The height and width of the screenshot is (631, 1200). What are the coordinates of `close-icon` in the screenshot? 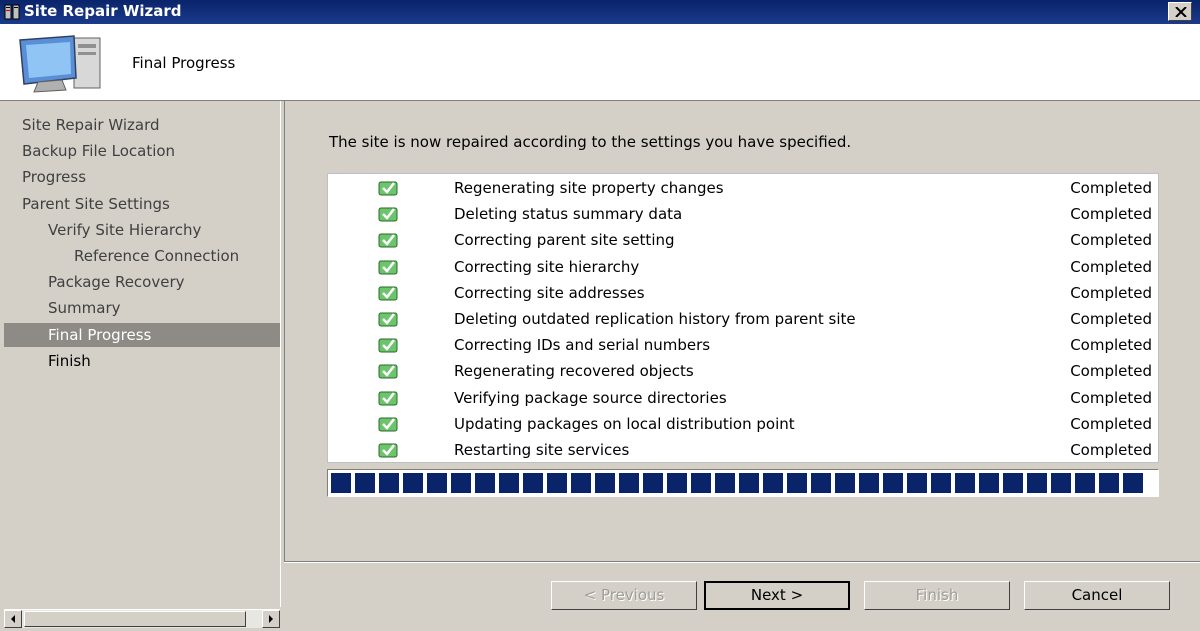 It's located at (1181, 12).